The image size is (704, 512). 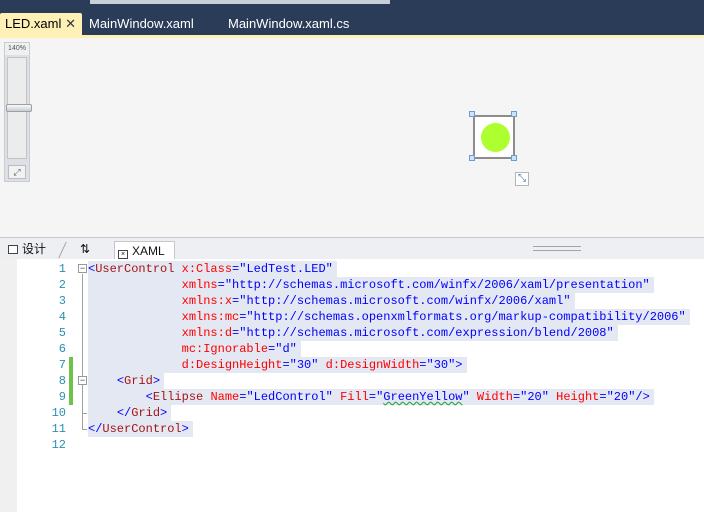 What do you see at coordinates (139, 24) in the screenshot?
I see `tab-mainwindow-xaml: MainWindow.xaml` at bounding box center [139, 24].